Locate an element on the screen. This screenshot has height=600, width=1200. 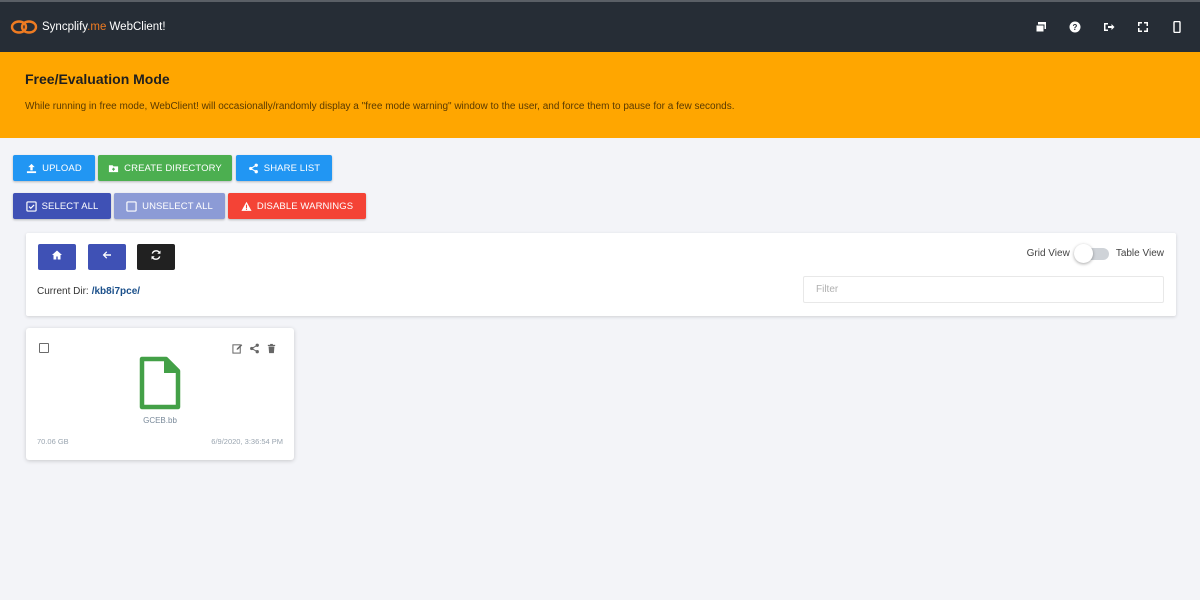
file-select-checkbox is located at coordinates (44, 348).